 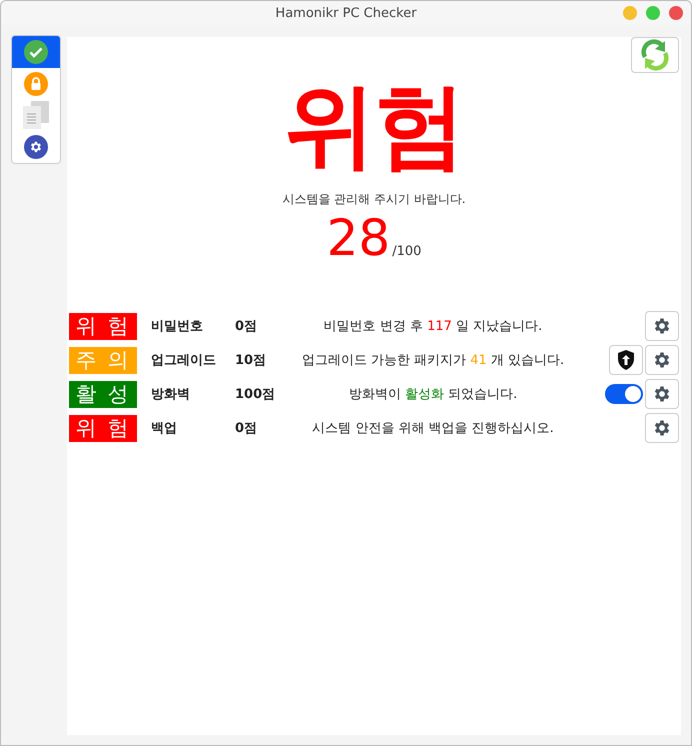 I want to click on close-button, so click(x=676, y=13).